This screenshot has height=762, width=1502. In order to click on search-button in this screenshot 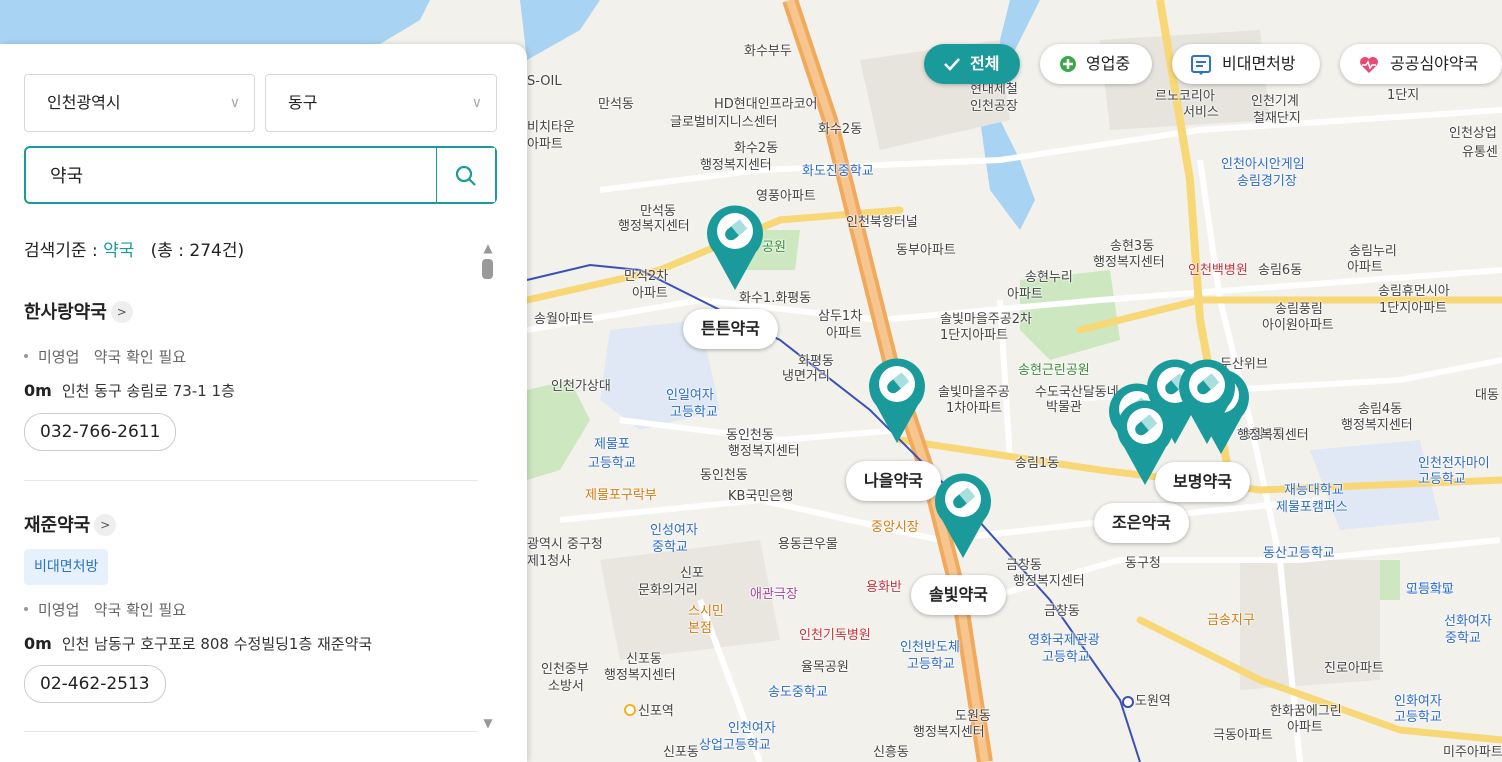, I will do `click(465, 175)`.